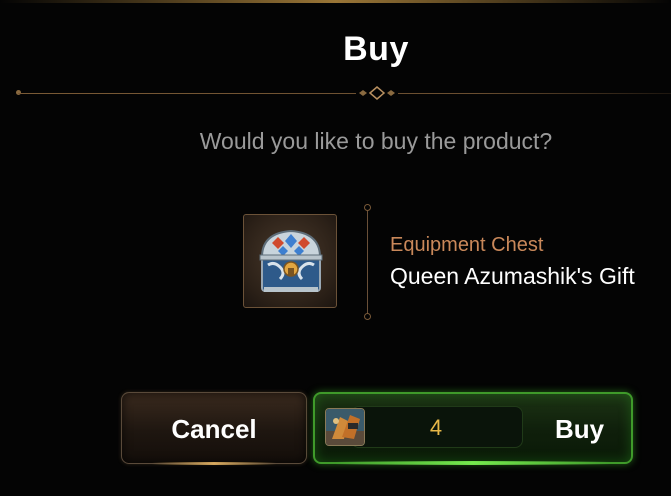 Image resolution: width=671 pixels, height=496 pixels. Describe the element at coordinates (467, 245) in the screenshot. I see `product-category: Equipment Chest` at that location.